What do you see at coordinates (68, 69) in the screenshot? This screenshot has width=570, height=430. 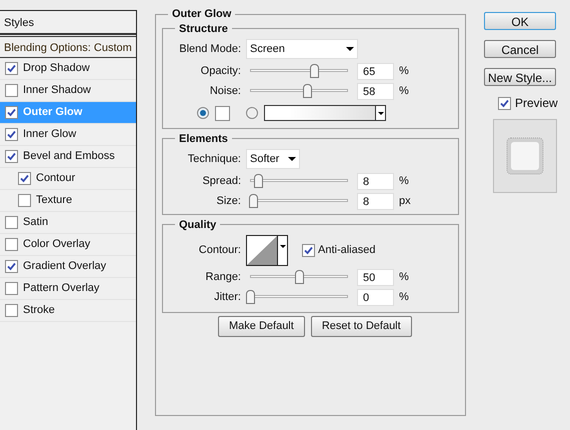 I see `style-list-item: Drop Shadow` at bounding box center [68, 69].